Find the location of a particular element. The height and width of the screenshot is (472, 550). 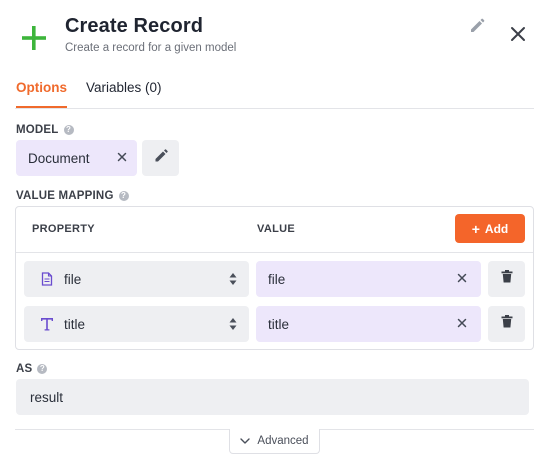

plus-icon is located at coordinates (34, 38).